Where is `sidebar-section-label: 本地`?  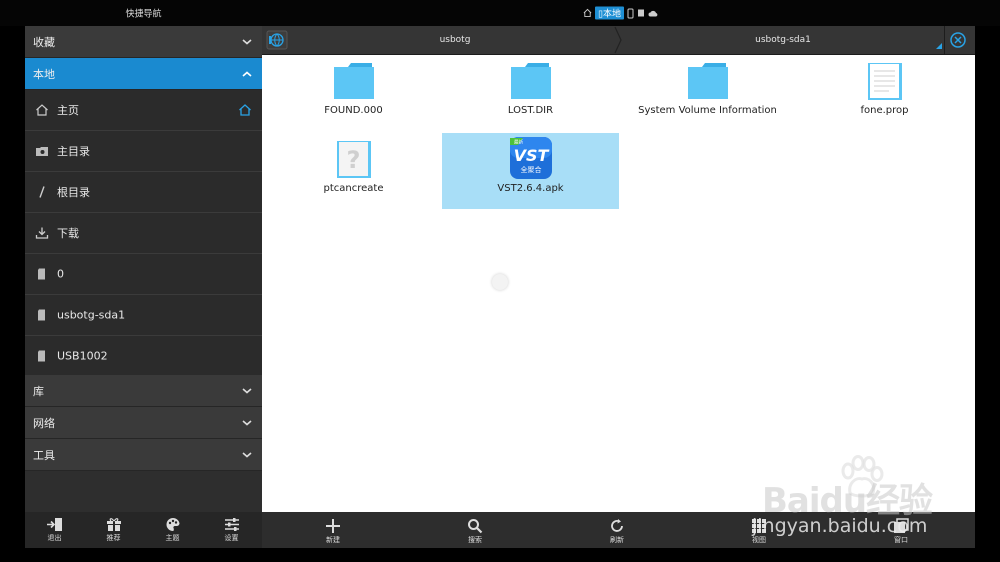 sidebar-section-label: 本地 is located at coordinates (44, 74).